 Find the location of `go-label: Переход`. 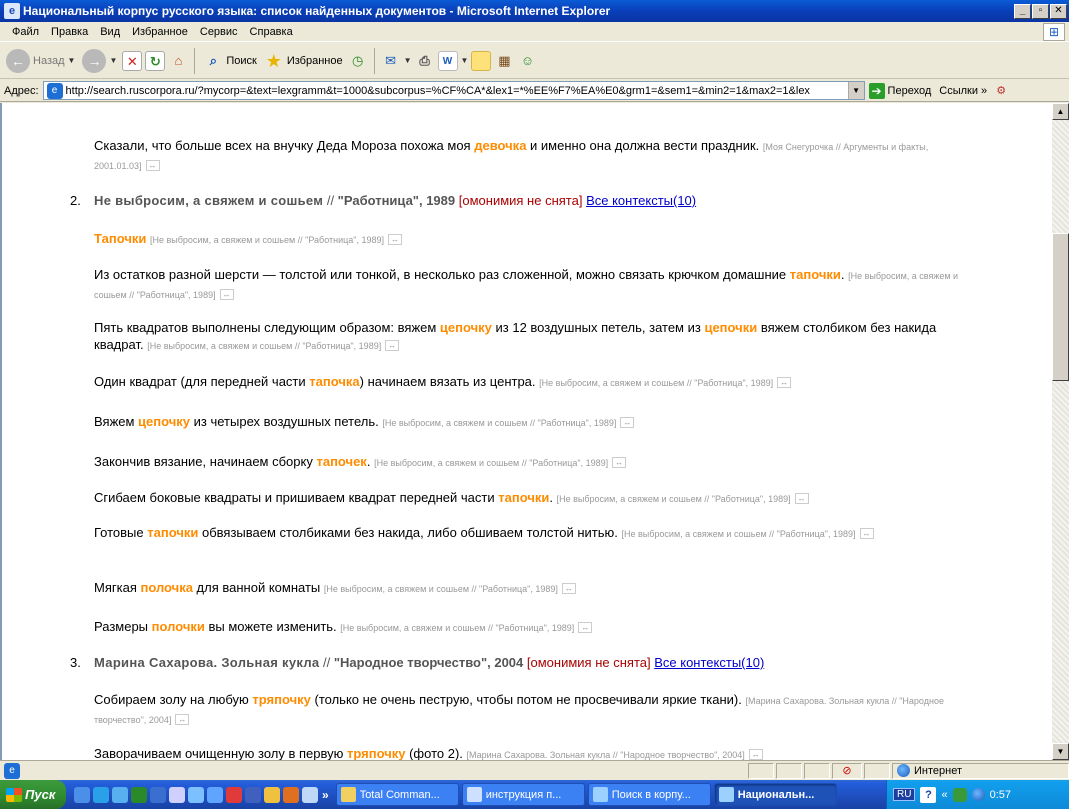

go-label: Переход is located at coordinates (909, 90).